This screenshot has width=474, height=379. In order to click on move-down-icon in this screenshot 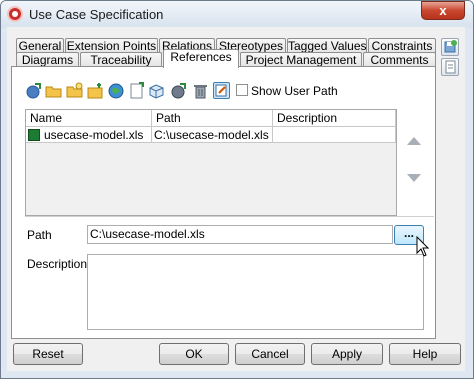, I will do `click(414, 178)`.